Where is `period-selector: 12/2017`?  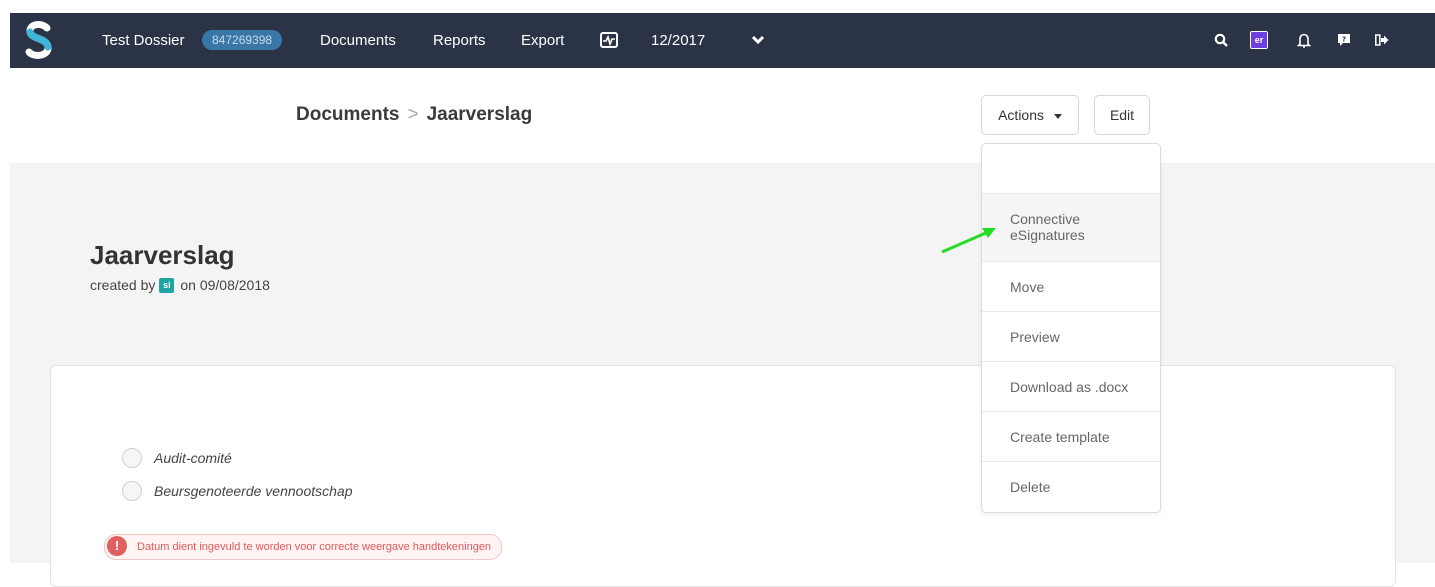
period-selector: 12/2017 is located at coordinates (678, 40).